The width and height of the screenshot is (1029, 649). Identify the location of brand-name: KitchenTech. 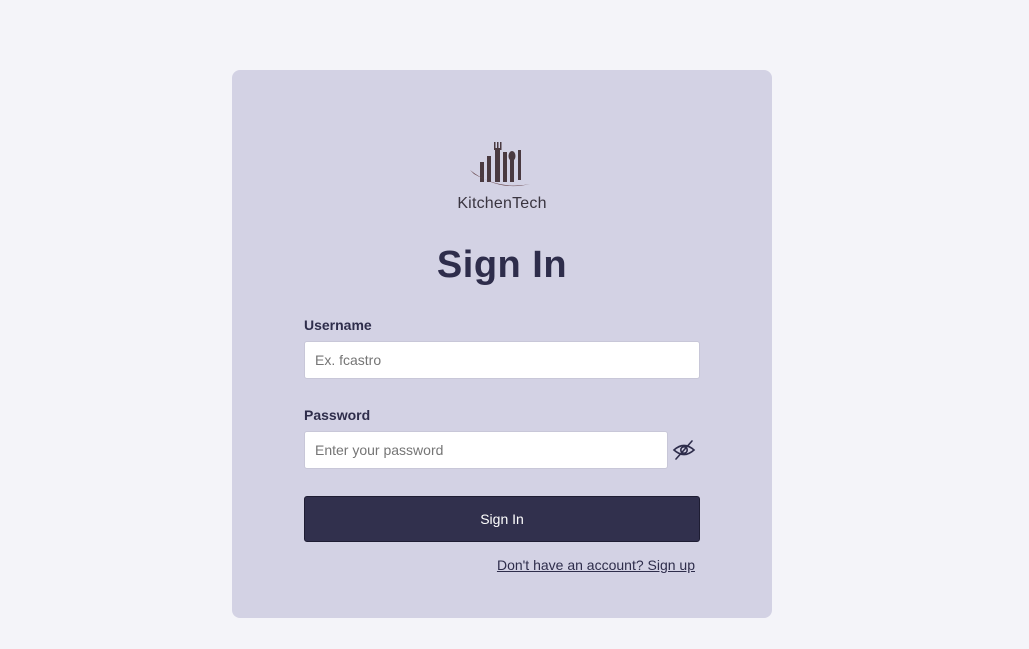
(502, 203).